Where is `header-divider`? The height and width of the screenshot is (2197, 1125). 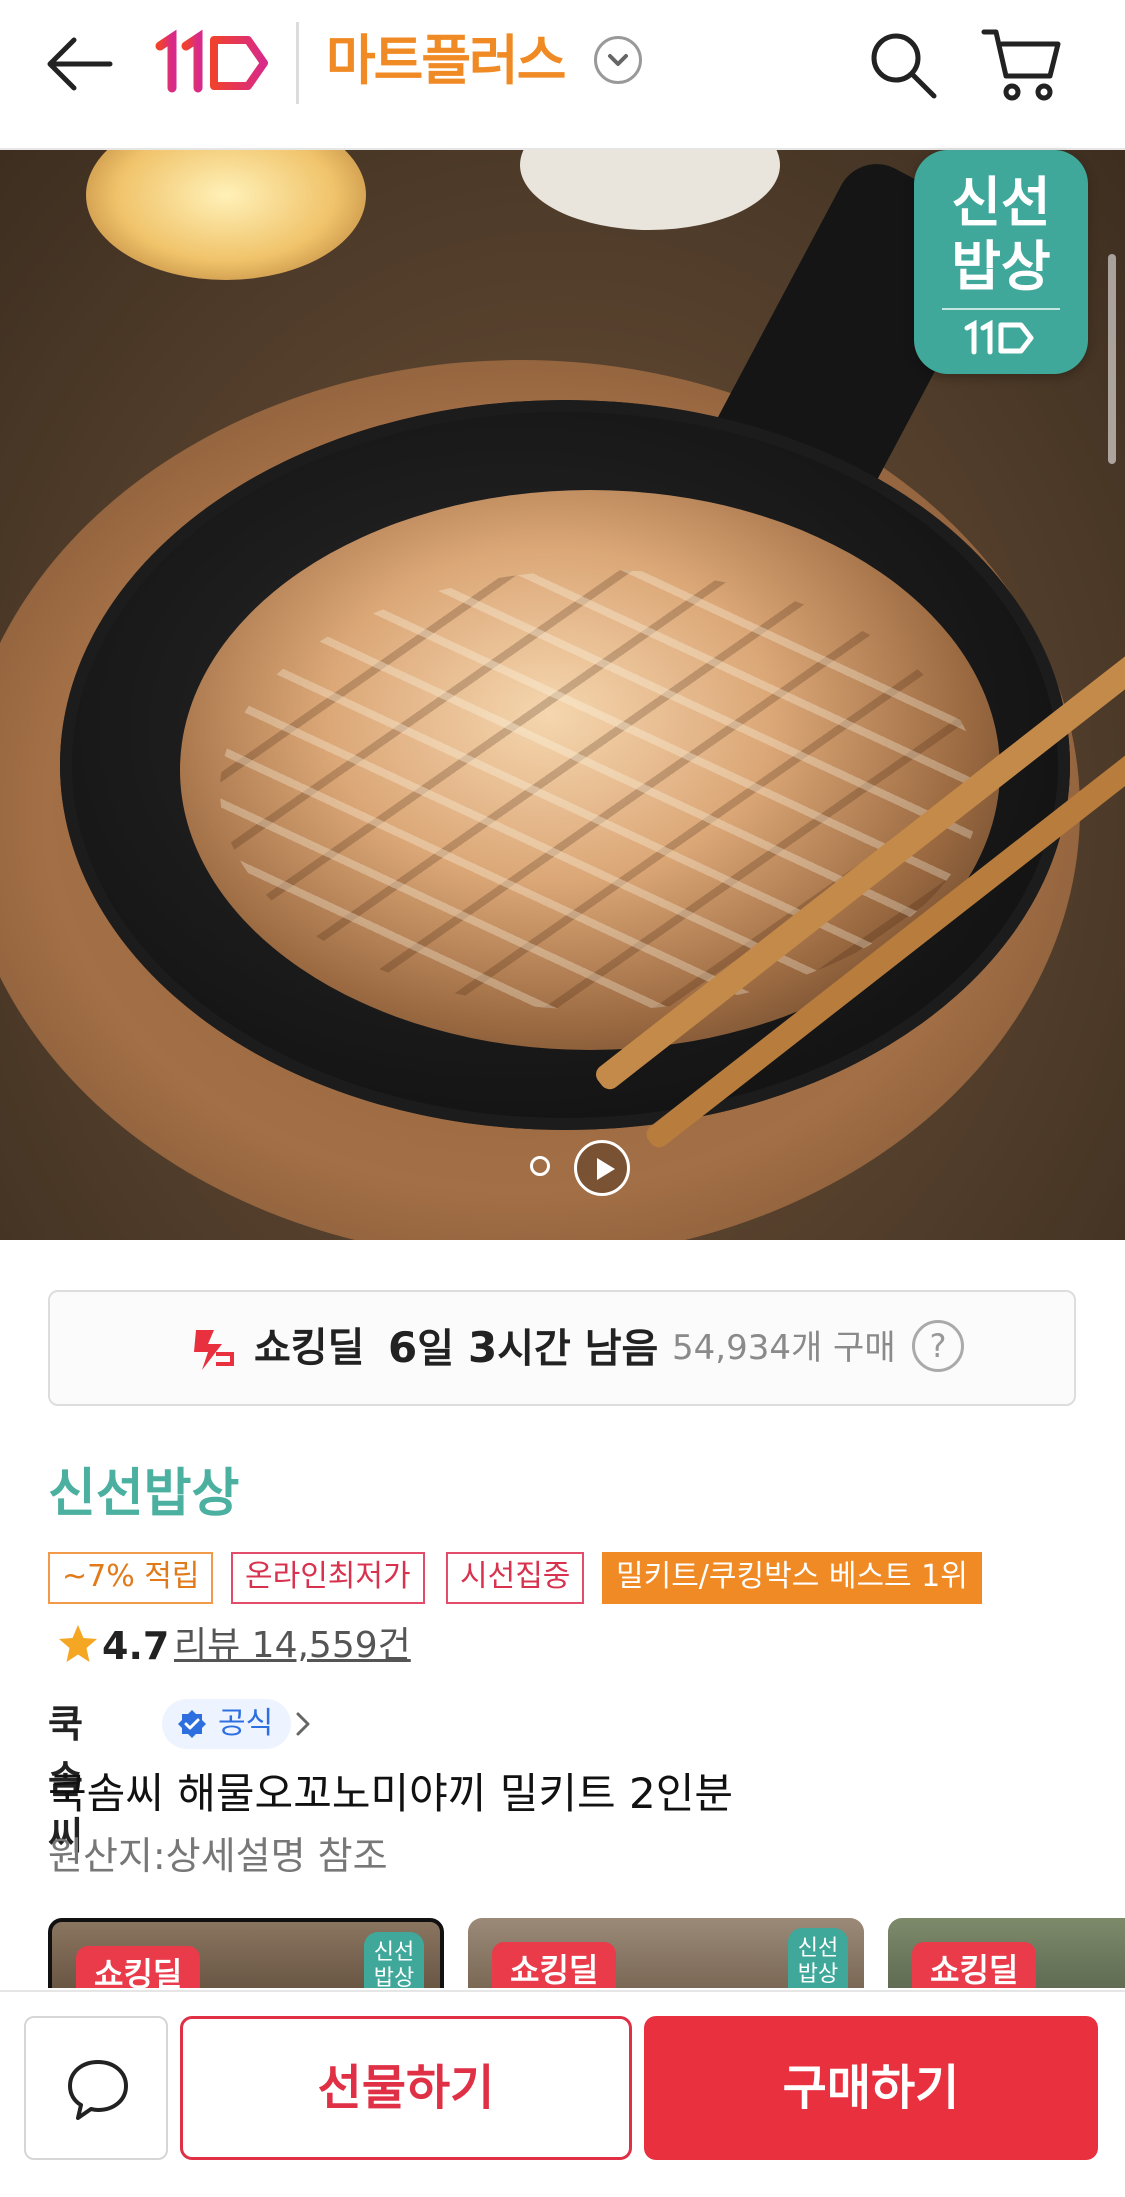 header-divider is located at coordinates (297, 63).